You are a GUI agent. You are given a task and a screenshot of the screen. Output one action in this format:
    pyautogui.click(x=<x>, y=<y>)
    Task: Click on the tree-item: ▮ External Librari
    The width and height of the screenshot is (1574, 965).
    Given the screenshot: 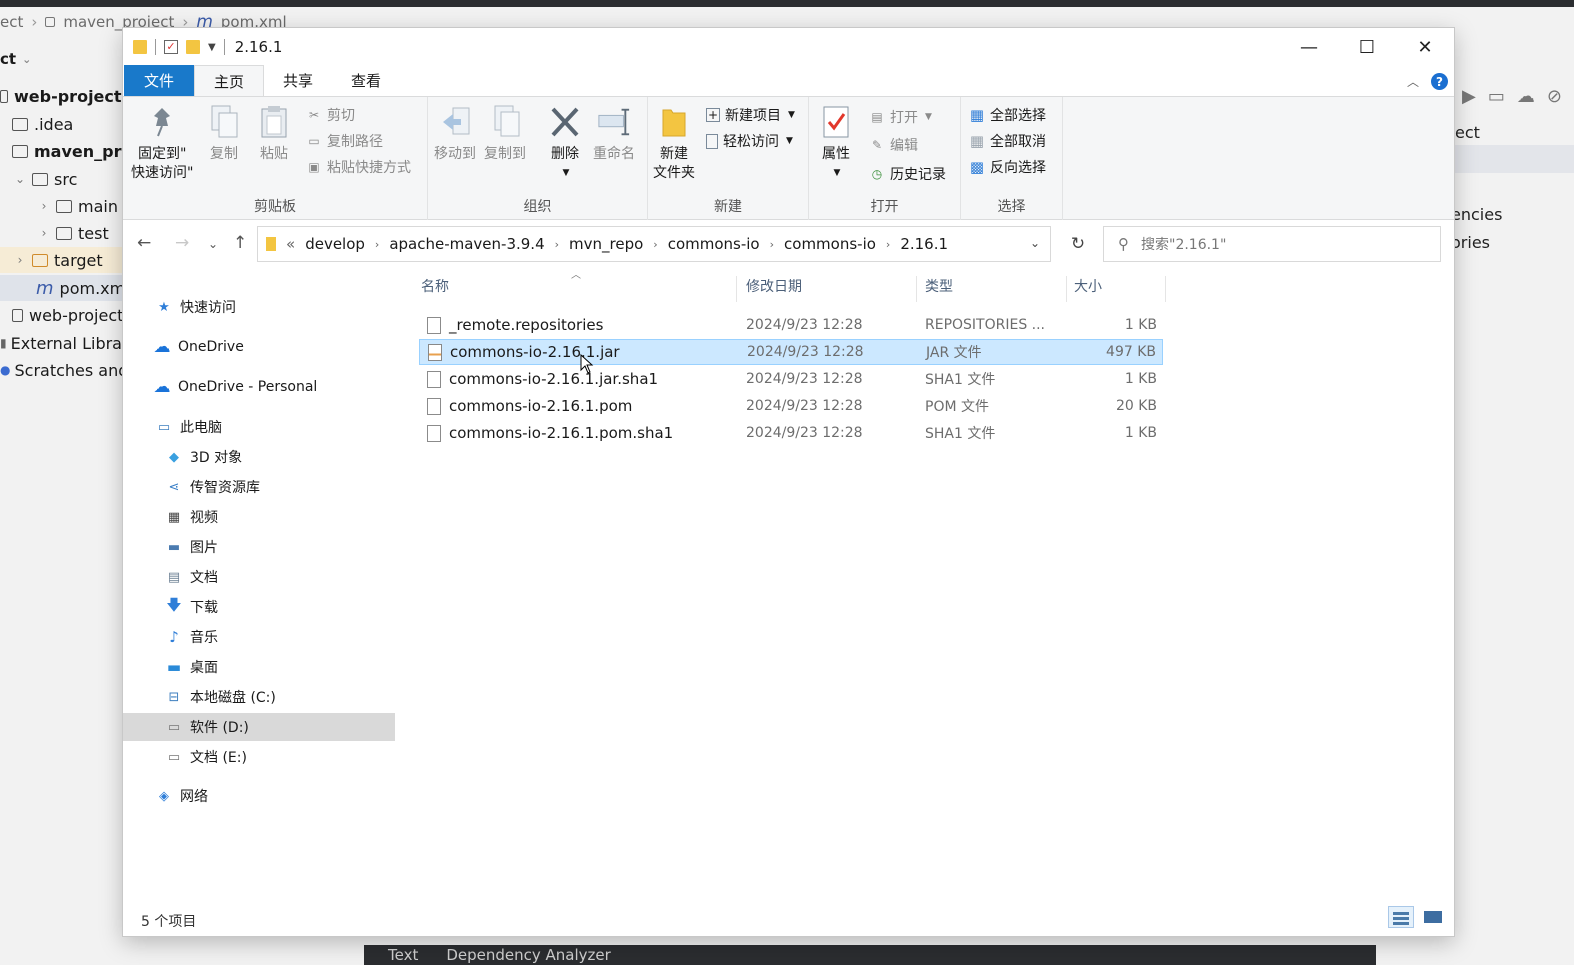 What is the action you would take?
    pyautogui.click(x=66, y=343)
    